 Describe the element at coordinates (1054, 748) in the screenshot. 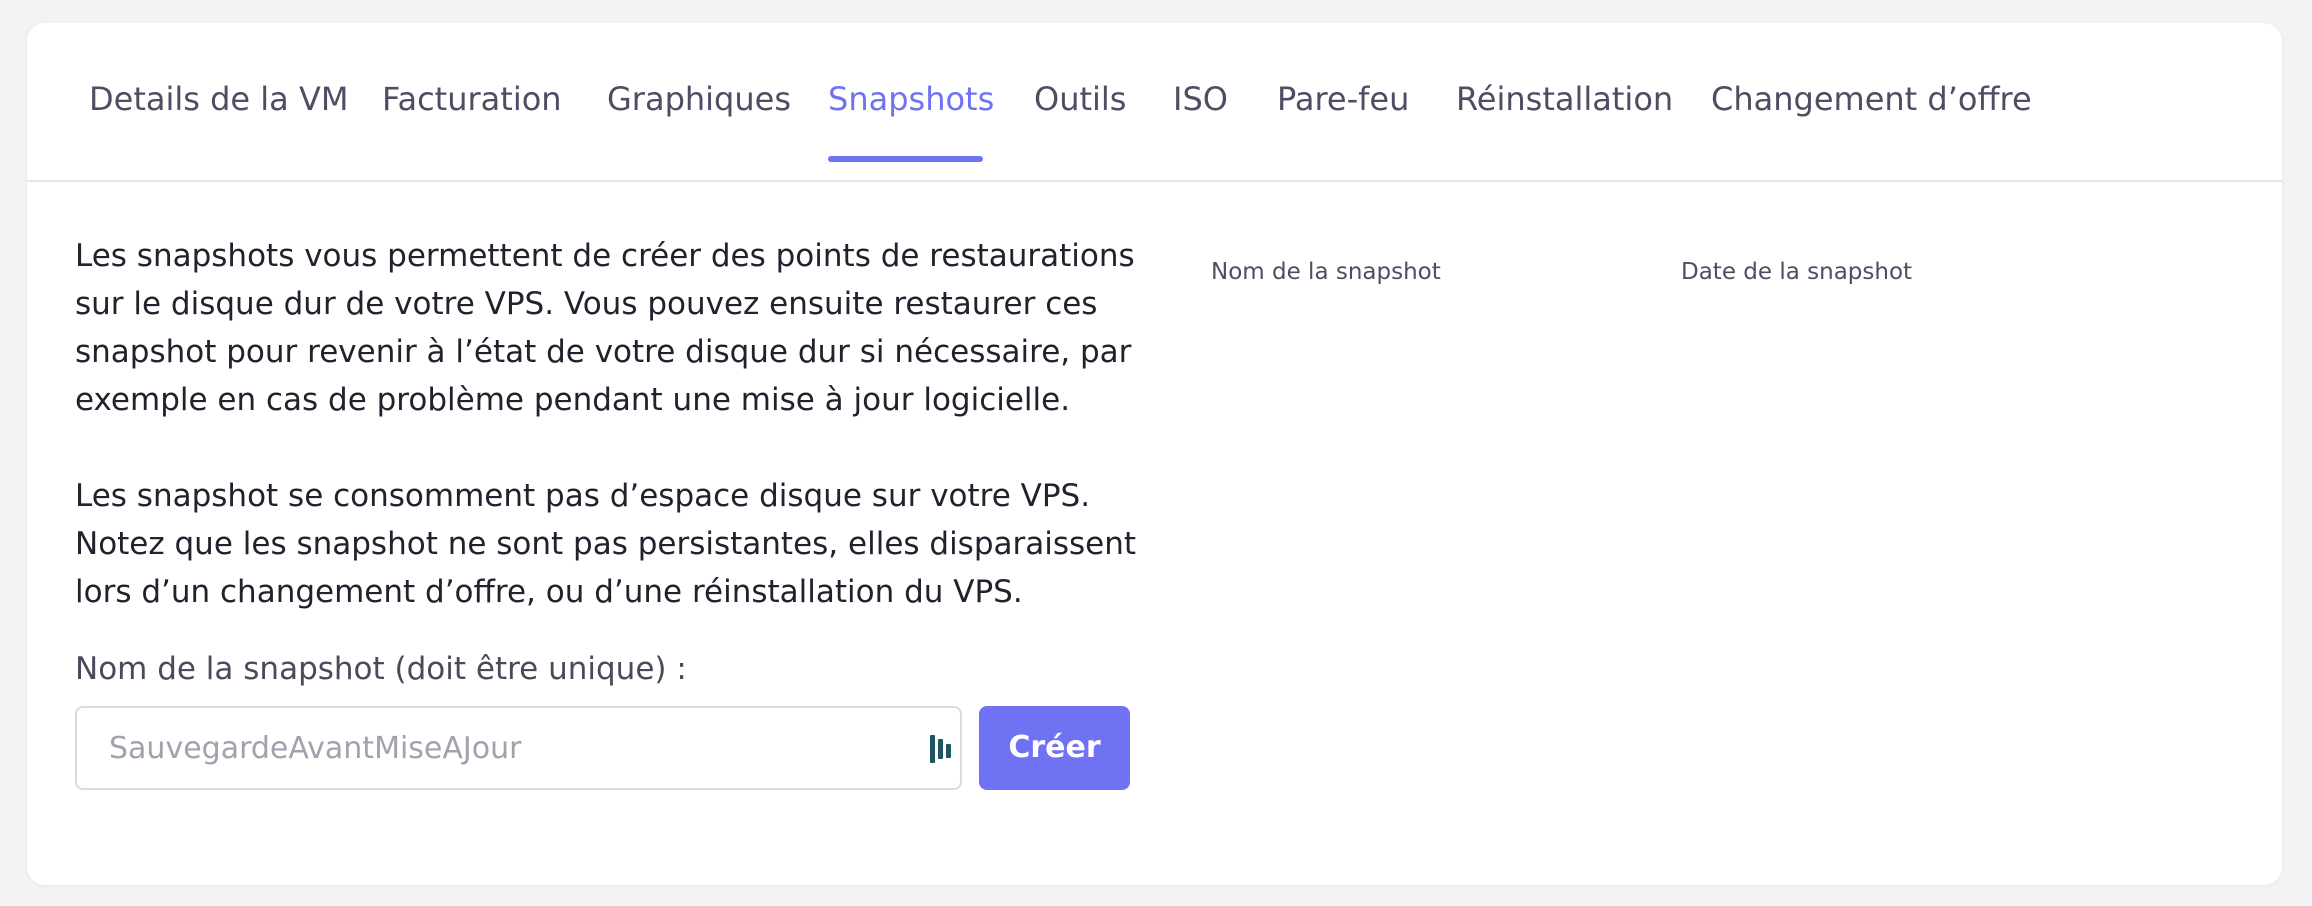

I see `create-snapshot-button: Créer` at that location.